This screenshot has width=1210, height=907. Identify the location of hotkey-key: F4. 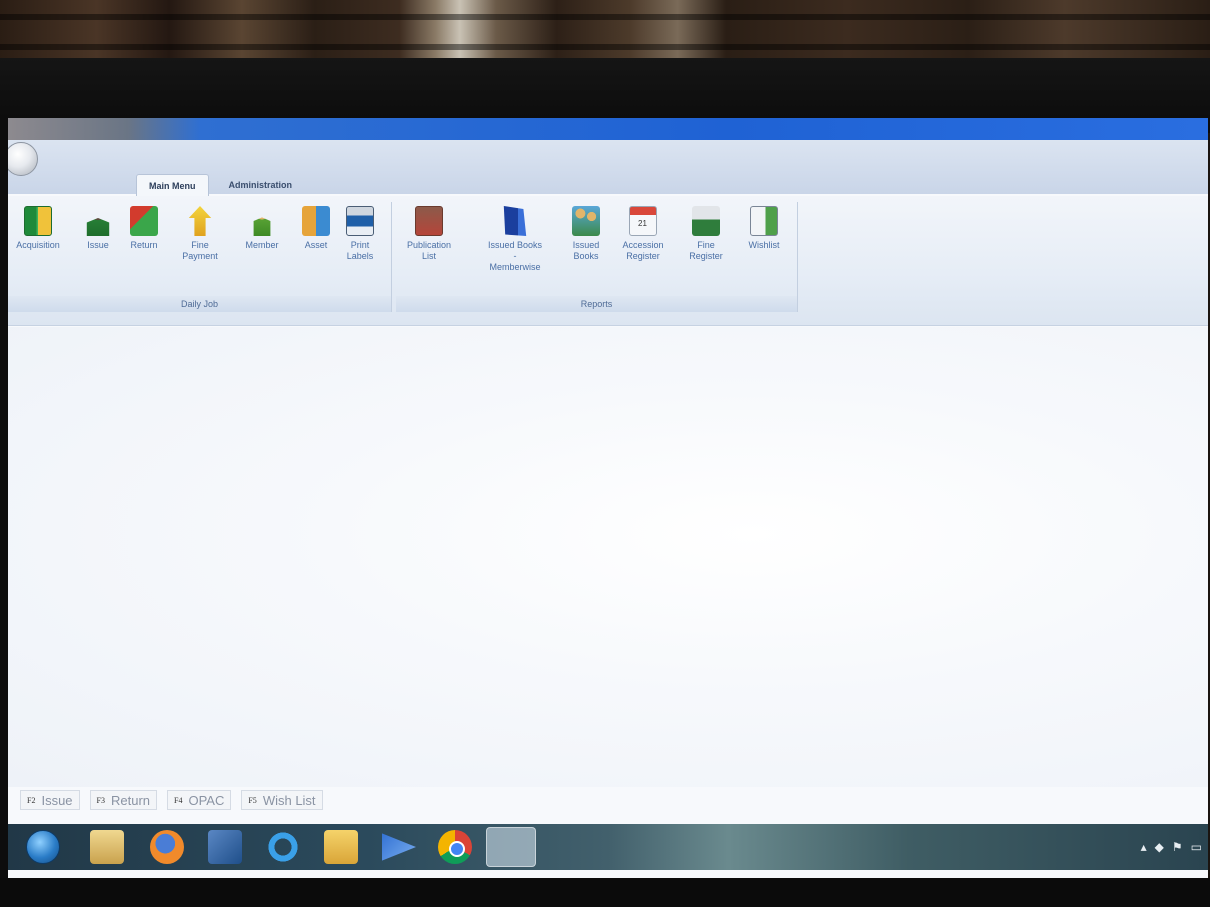
(178, 800).